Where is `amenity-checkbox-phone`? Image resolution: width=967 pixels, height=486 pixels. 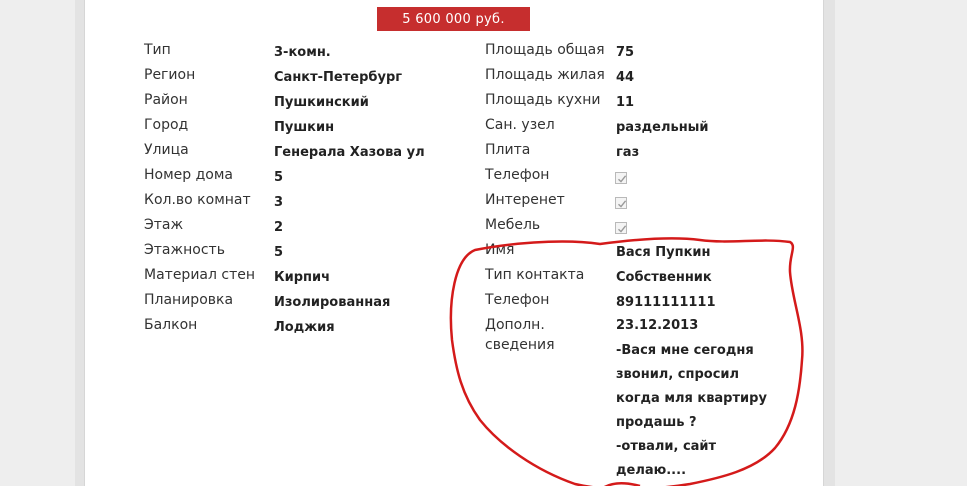
amenity-checkbox-phone is located at coordinates (621, 178).